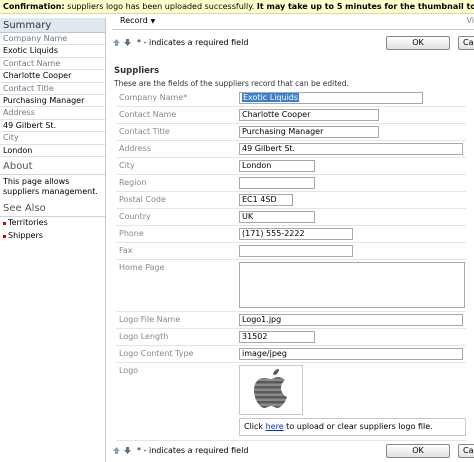 The height and width of the screenshot is (462, 474). Describe the element at coordinates (352, 285) in the screenshot. I see `home-page-field` at that location.